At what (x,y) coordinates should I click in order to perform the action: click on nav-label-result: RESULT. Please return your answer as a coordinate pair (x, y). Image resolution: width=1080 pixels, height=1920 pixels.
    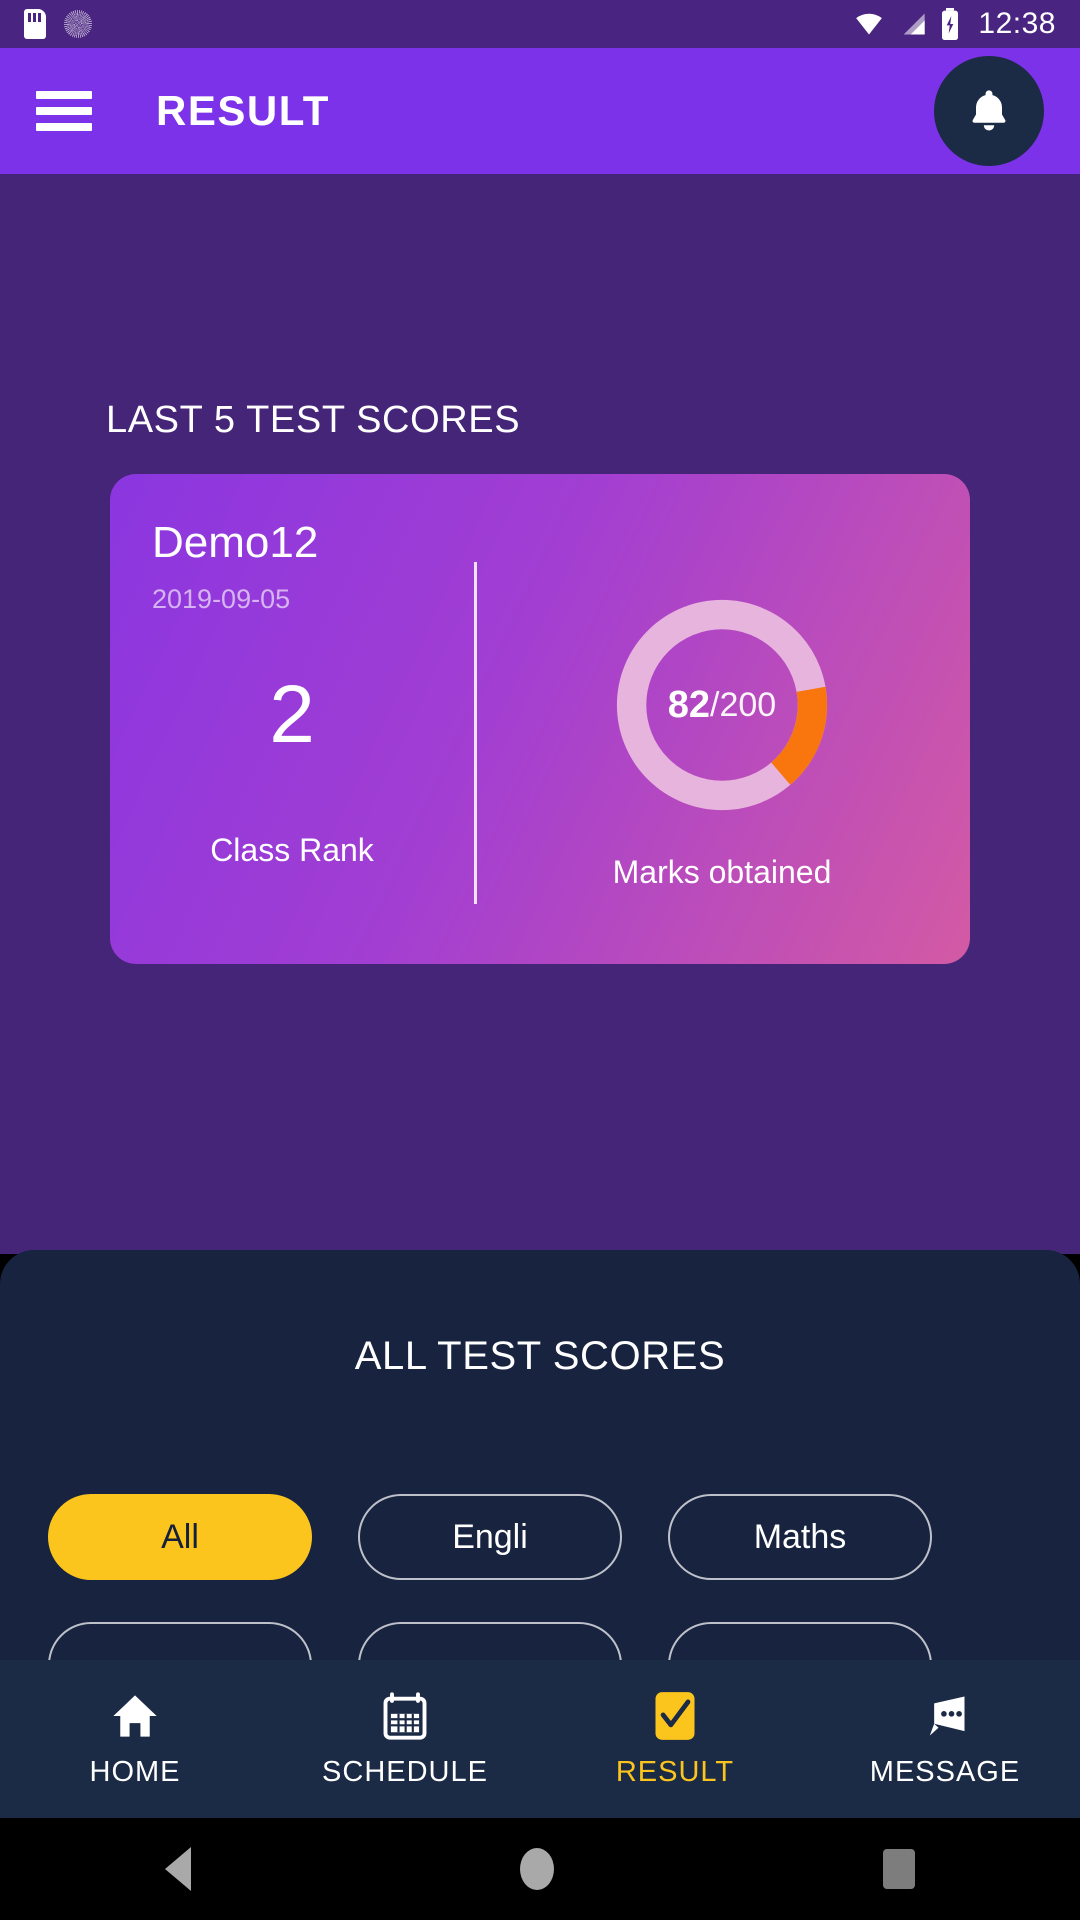
    Looking at the image, I should click on (675, 1771).